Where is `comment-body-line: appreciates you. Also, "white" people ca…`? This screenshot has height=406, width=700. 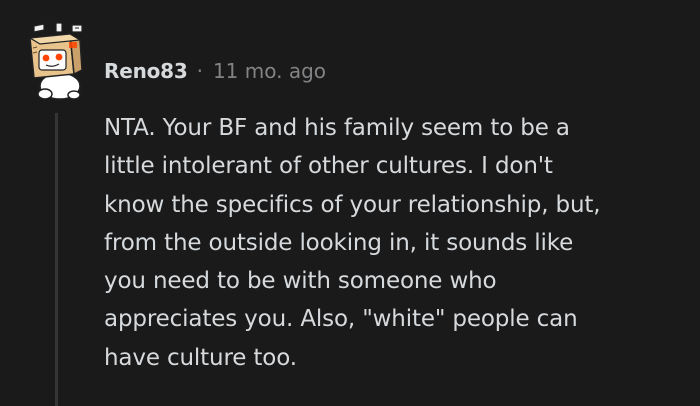 comment-body-line: appreciates you. Also, "white" people ca… is located at coordinates (341, 319).